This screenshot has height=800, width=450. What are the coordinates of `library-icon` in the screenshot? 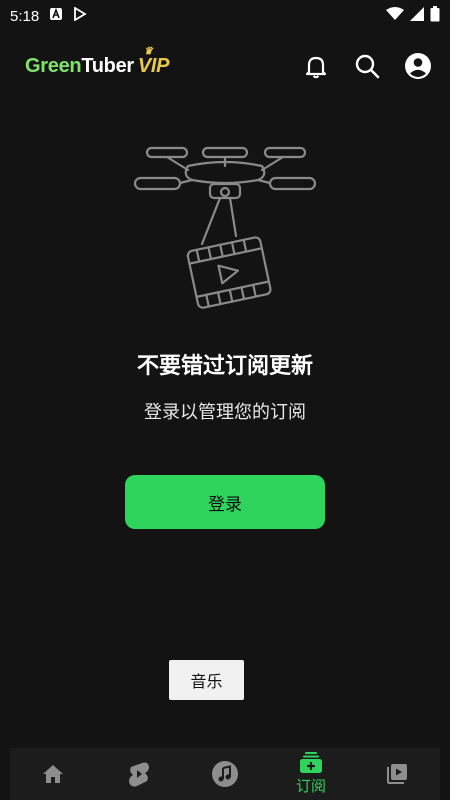 It's located at (397, 774).